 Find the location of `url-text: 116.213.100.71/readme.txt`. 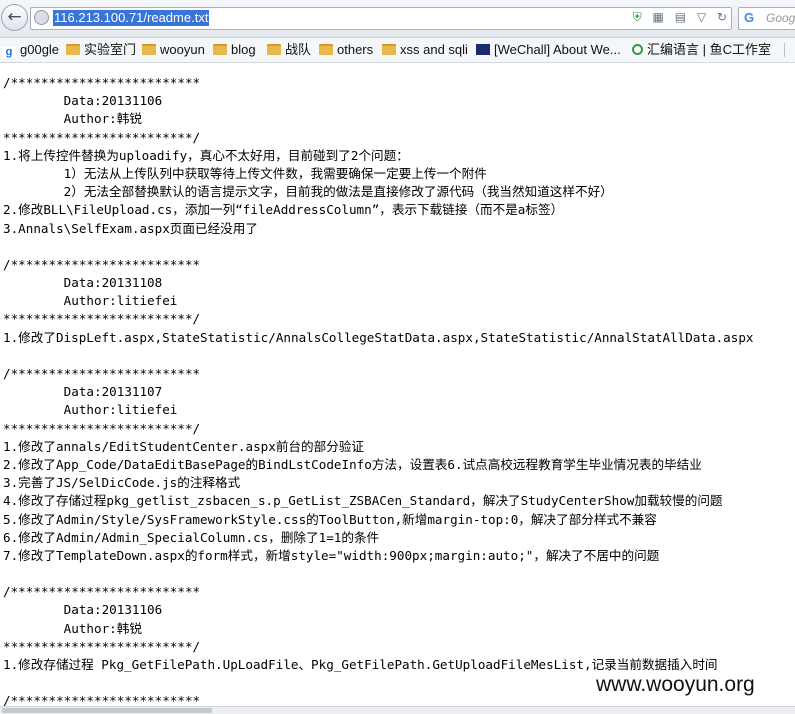

url-text: 116.213.100.71/readme.txt is located at coordinates (131, 18).